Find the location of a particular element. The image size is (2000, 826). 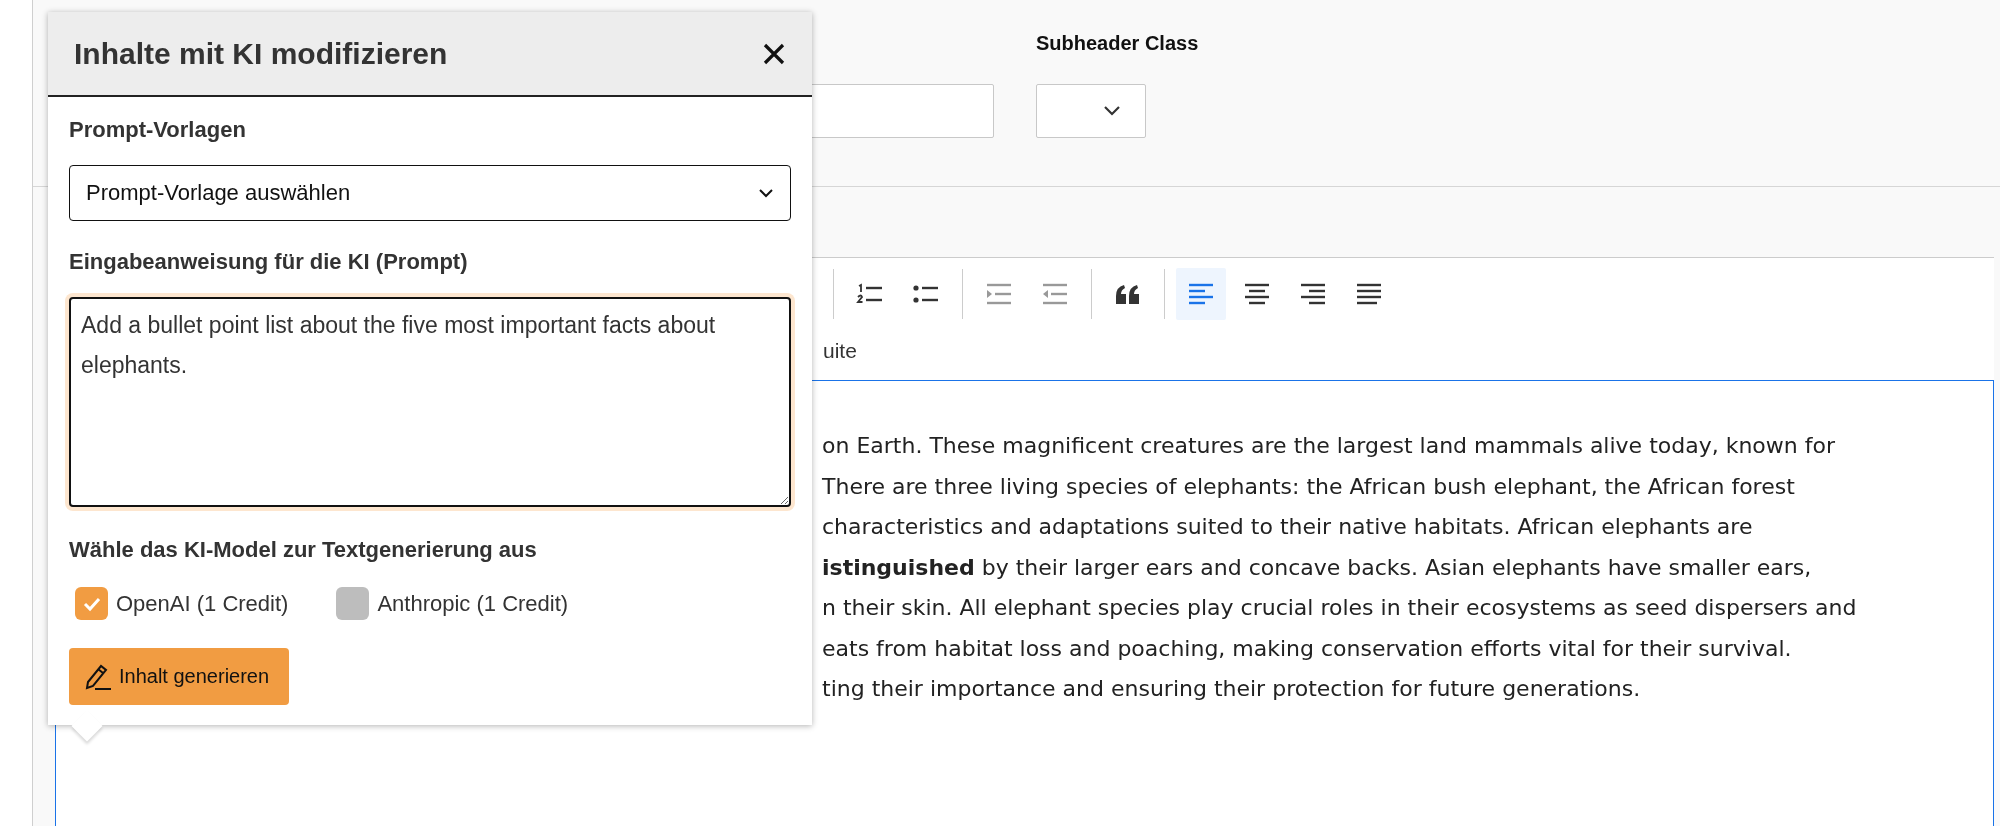

align-left-button is located at coordinates (1201, 294).